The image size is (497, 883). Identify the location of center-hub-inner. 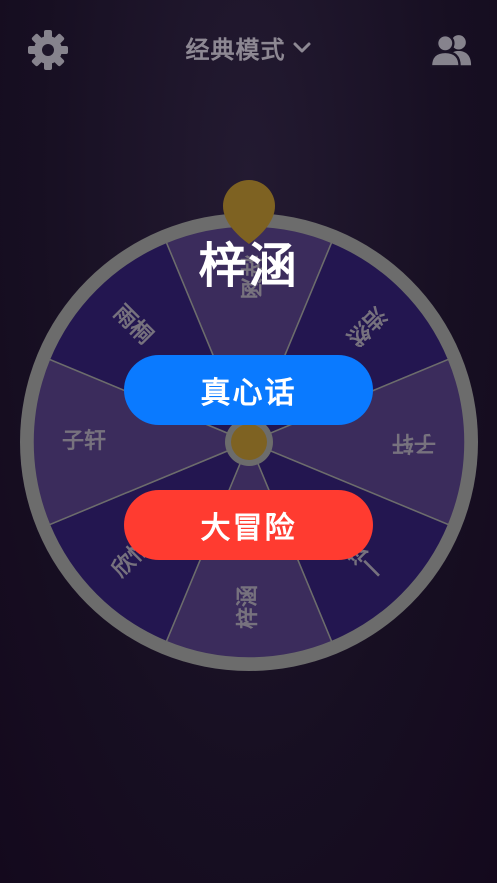
(249, 442).